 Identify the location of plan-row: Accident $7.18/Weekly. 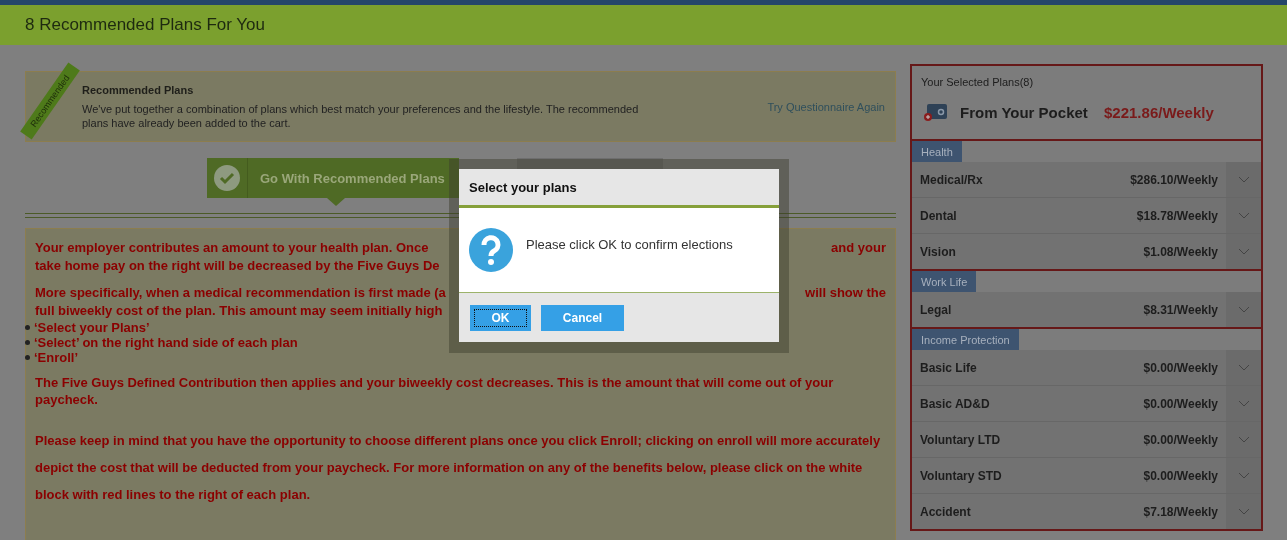
(1086, 511).